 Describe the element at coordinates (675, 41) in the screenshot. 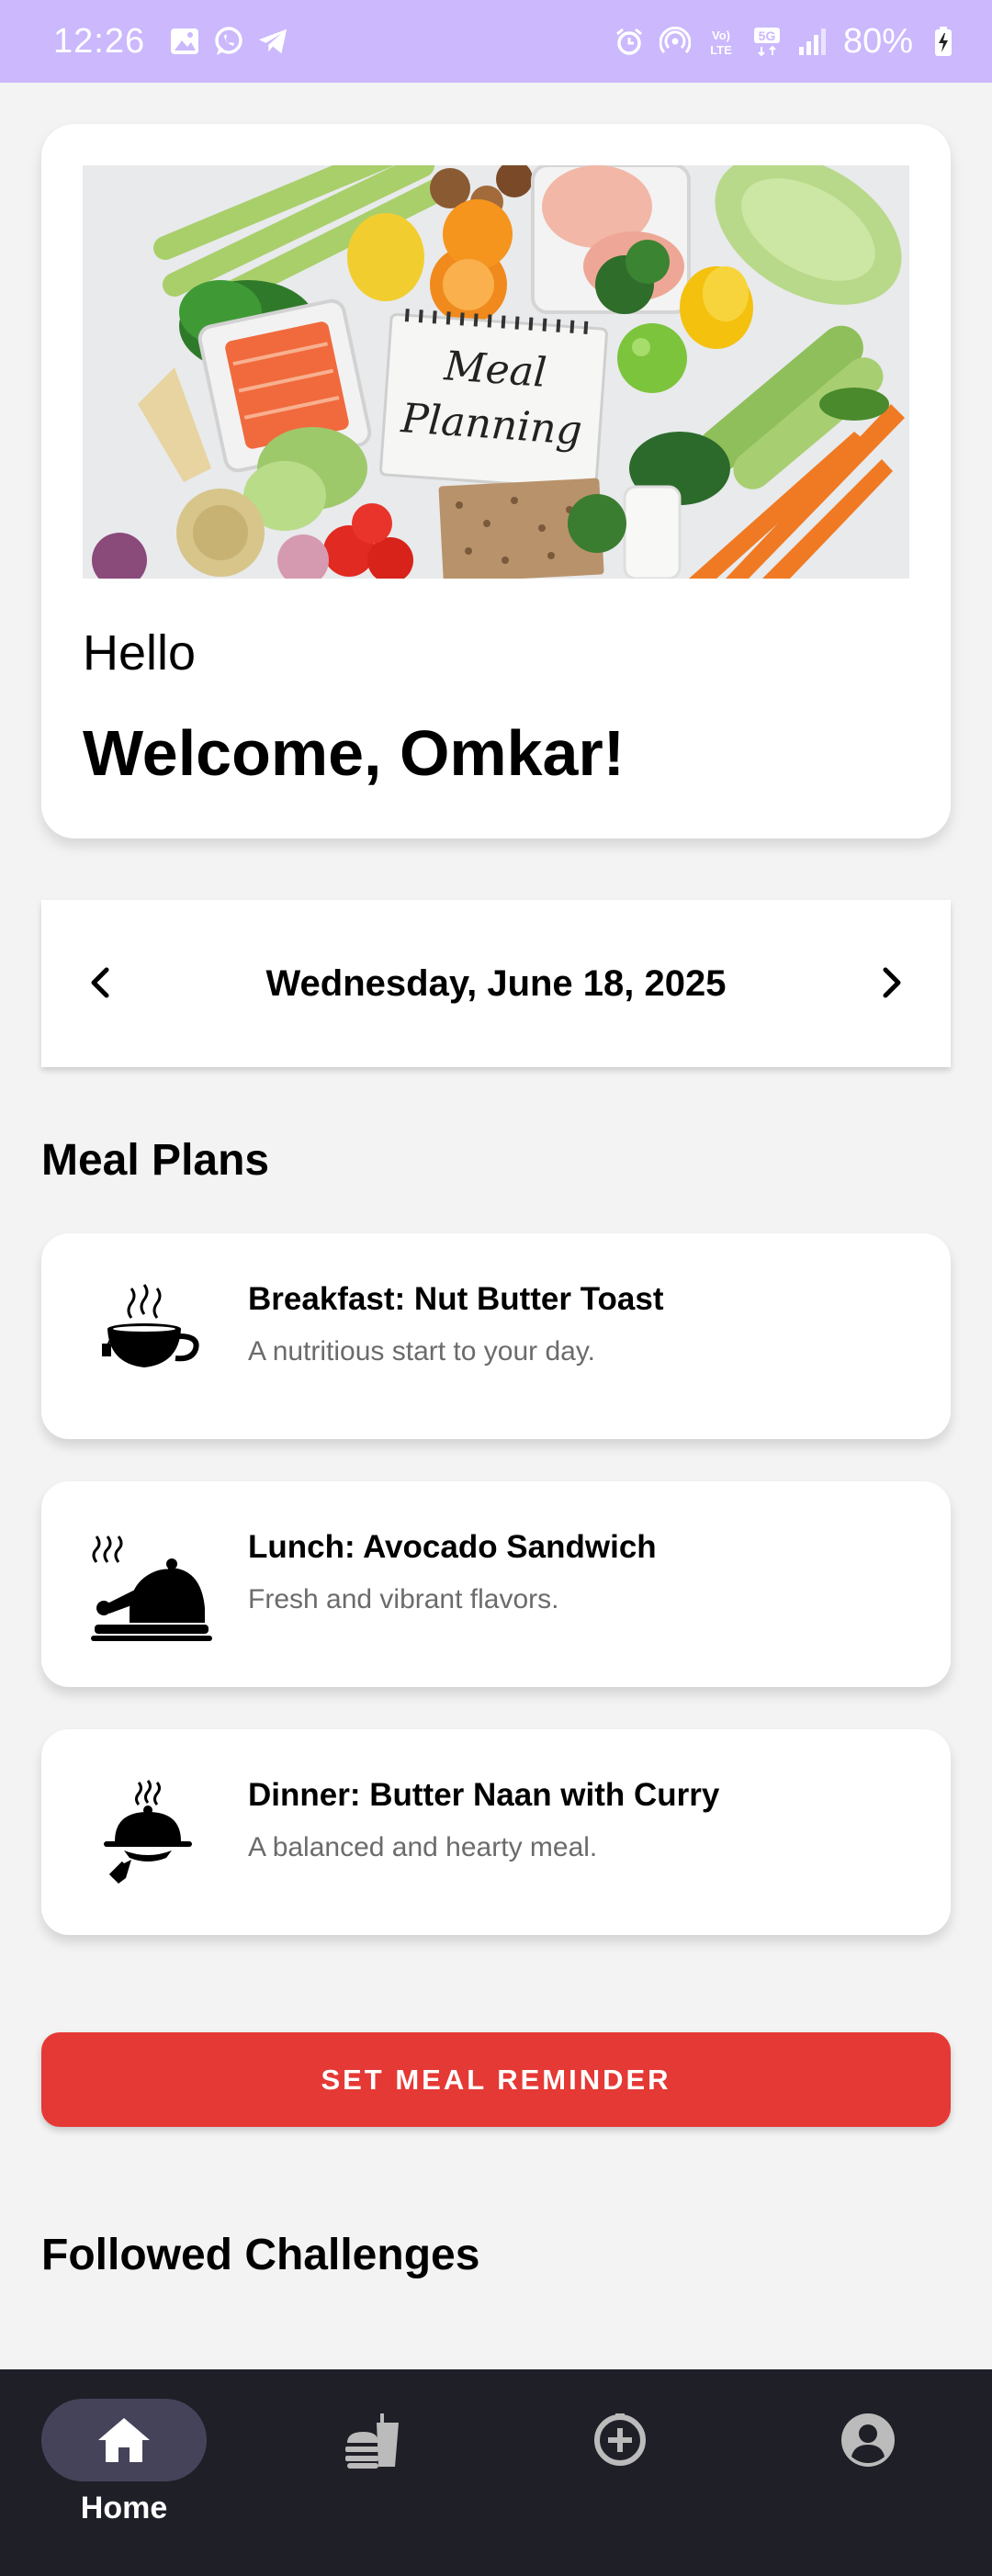

I see `hotspot-icon` at that location.